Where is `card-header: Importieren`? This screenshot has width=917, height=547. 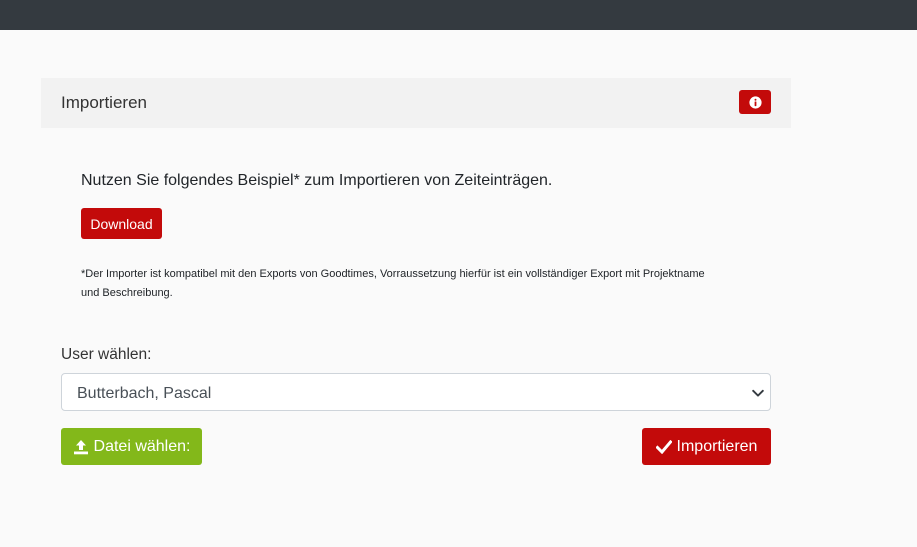 card-header: Importieren is located at coordinates (416, 103).